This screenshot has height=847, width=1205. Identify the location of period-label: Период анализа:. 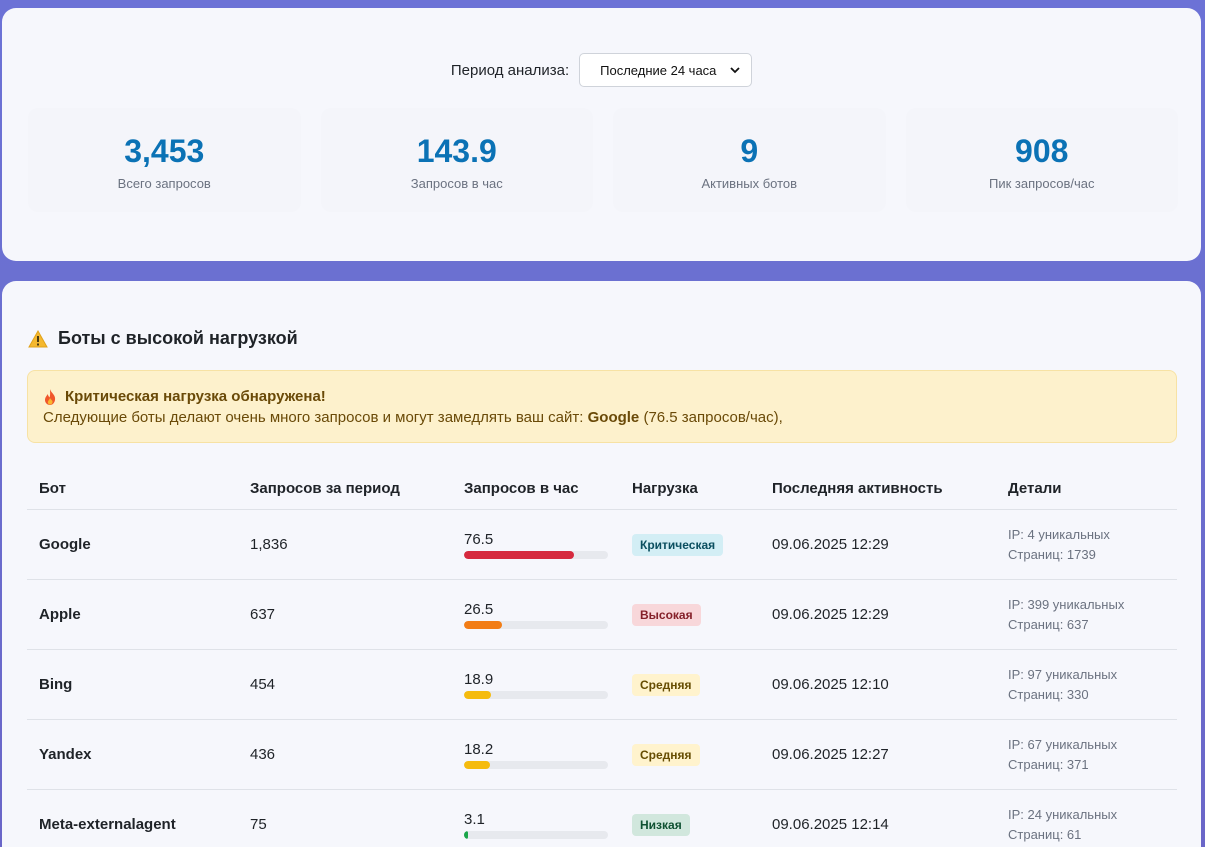
(510, 70).